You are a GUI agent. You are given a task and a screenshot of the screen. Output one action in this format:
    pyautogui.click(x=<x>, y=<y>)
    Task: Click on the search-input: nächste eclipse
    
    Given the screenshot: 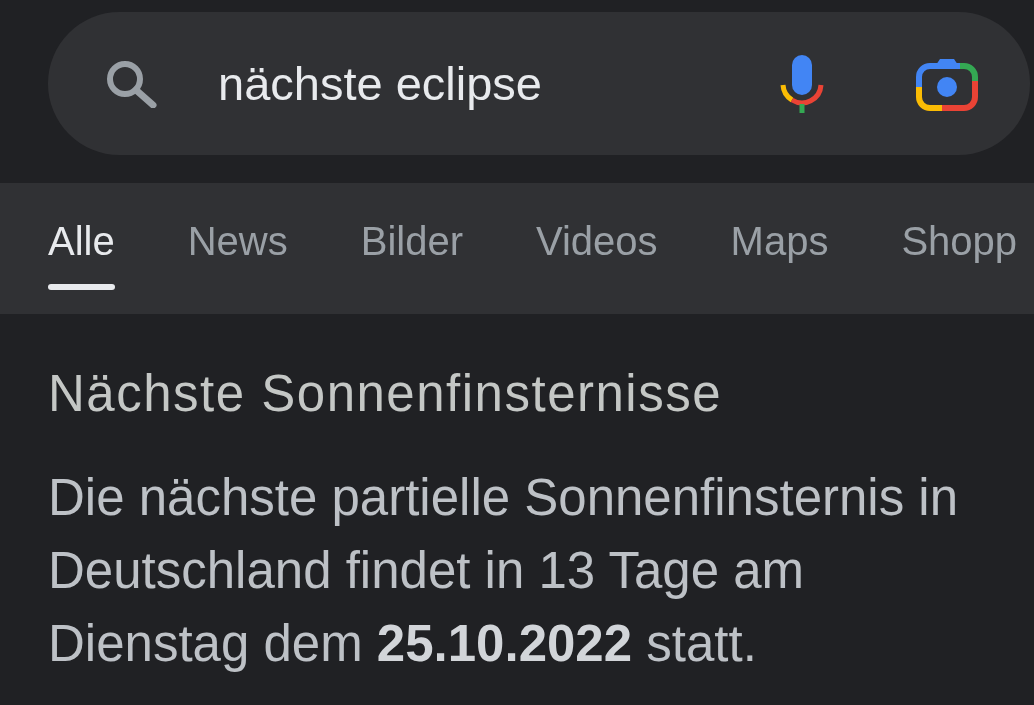 What is the action you would take?
    pyautogui.click(x=489, y=83)
    